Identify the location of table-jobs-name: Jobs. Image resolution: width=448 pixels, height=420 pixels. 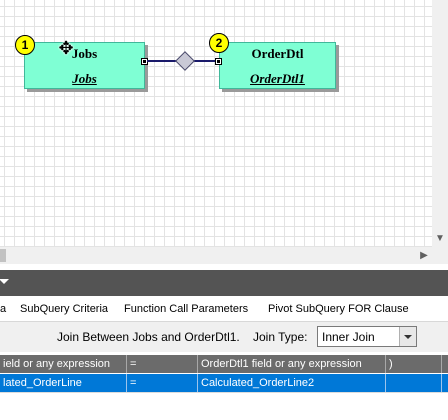
(84, 53).